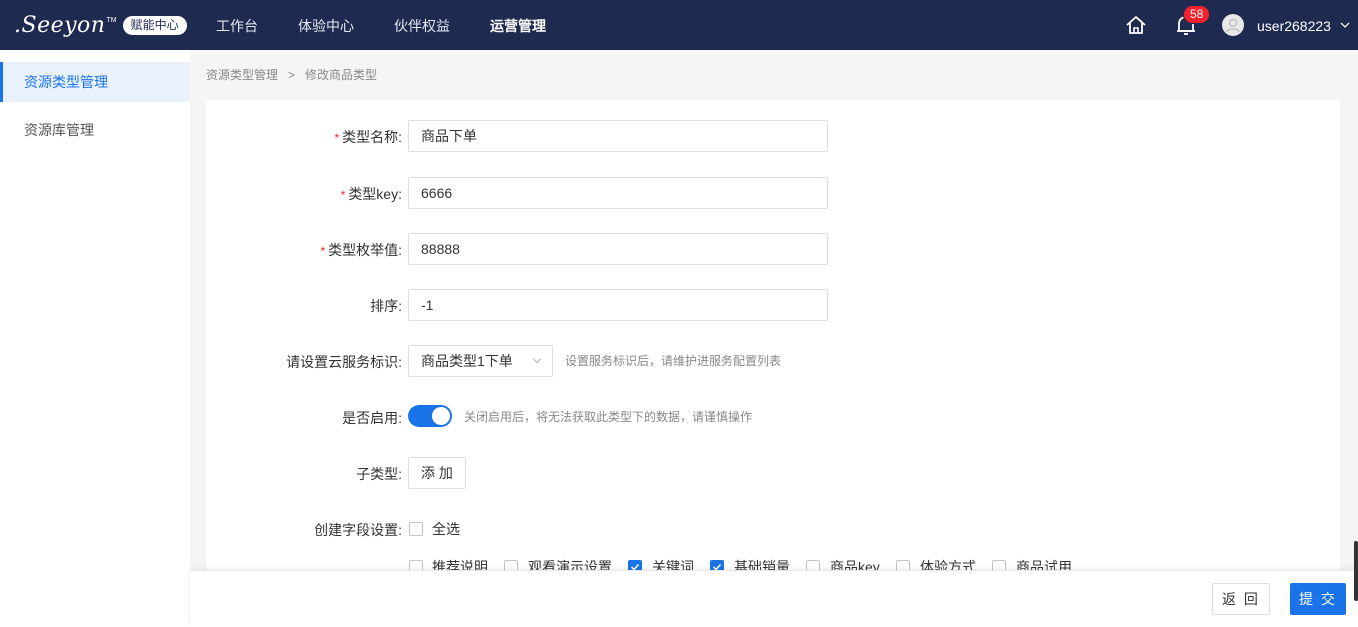 Image resolution: width=1358 pixels, height=627 pixels. What do you see at coordinates (1294, 26) in the screenshot?
I see `username: user268223` at bounding box center [1294, 26].